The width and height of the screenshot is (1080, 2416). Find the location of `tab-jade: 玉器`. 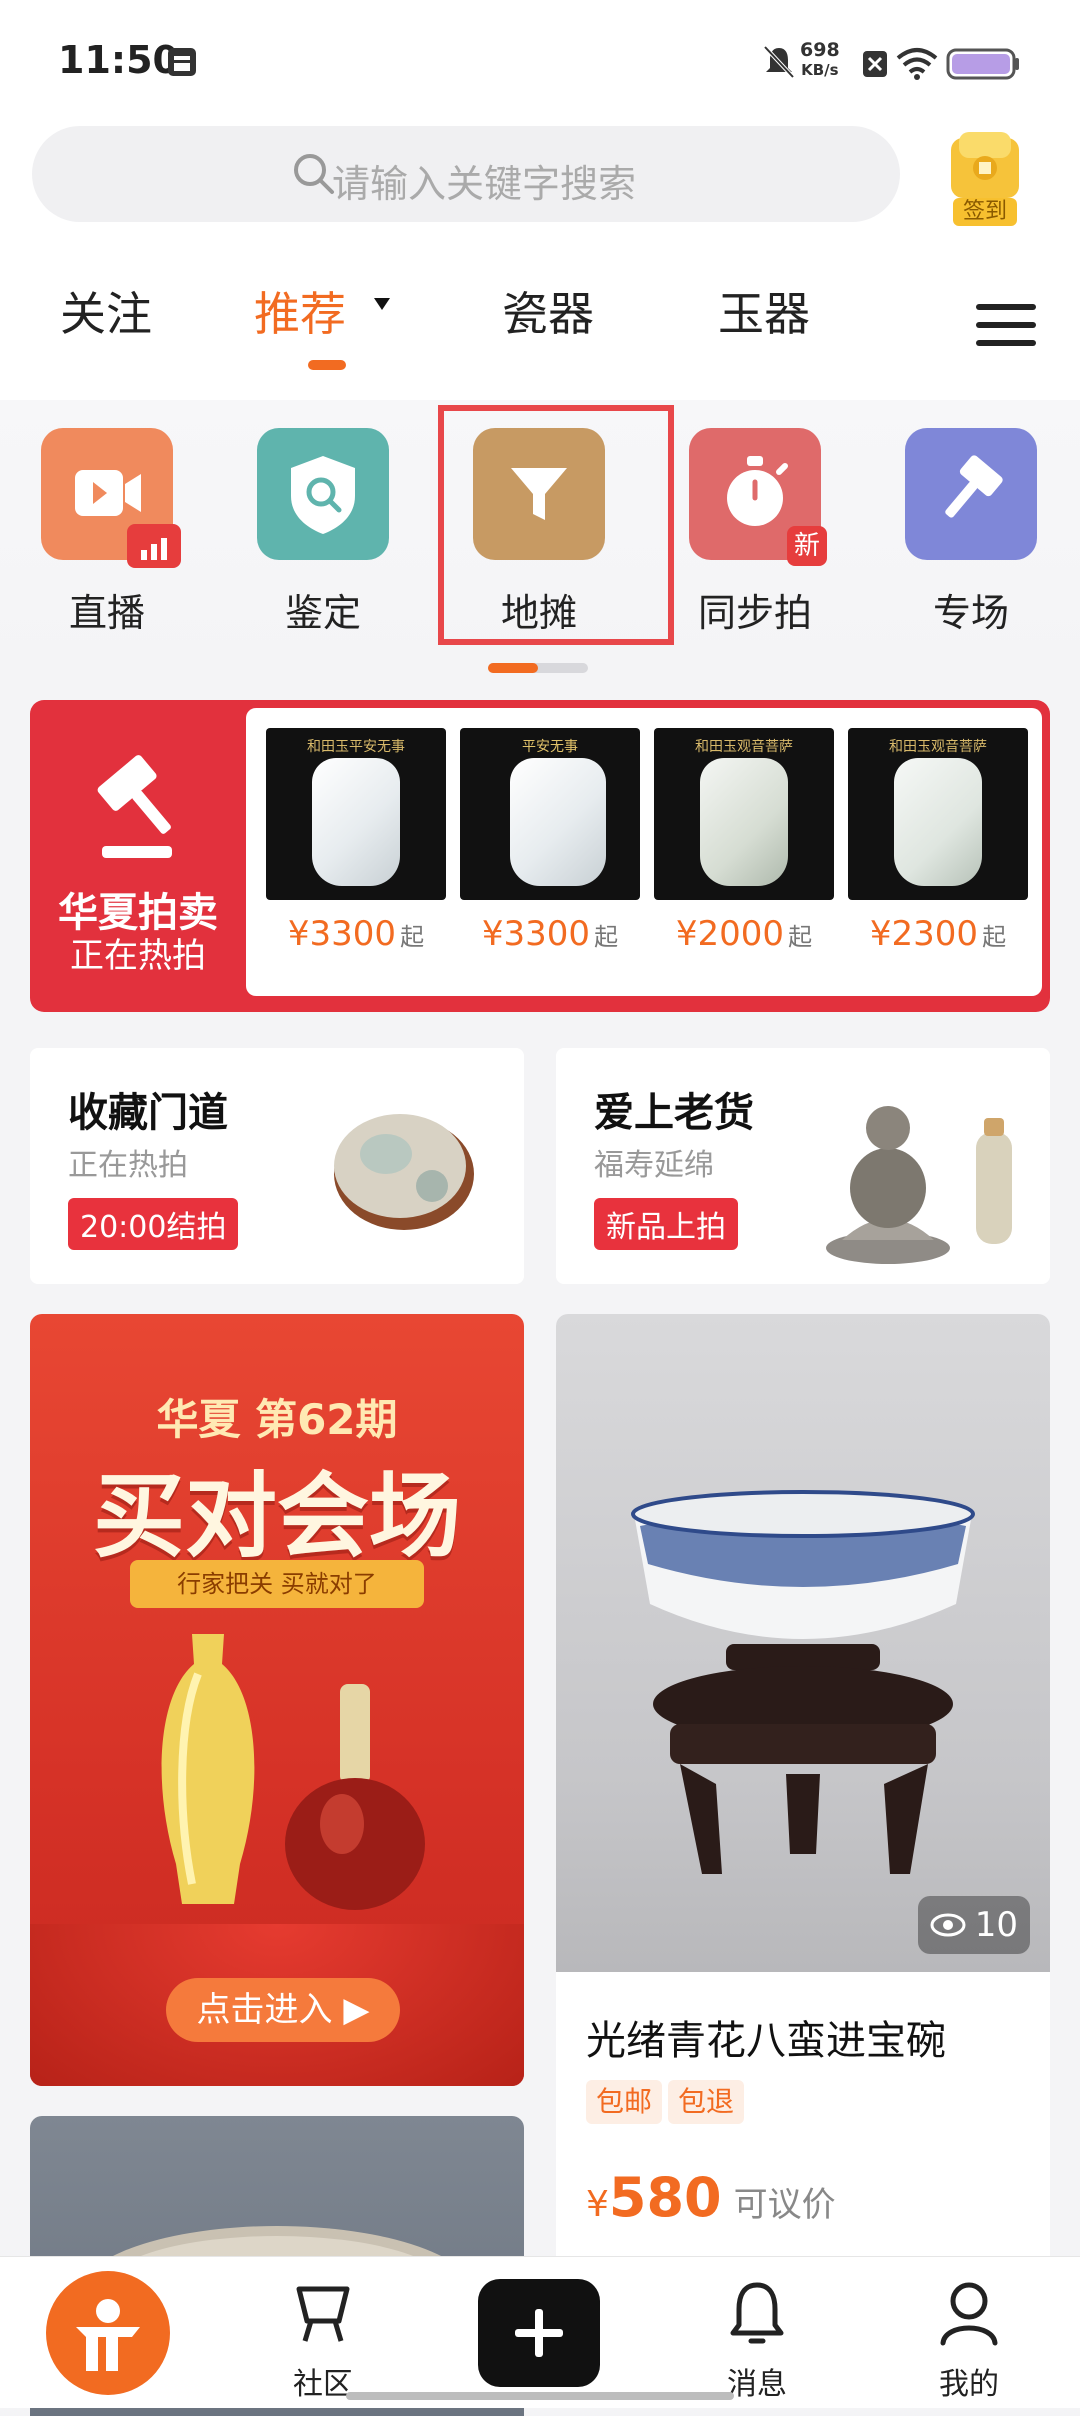

tab-jade: 玉器 is located at coordinates (764, 311).